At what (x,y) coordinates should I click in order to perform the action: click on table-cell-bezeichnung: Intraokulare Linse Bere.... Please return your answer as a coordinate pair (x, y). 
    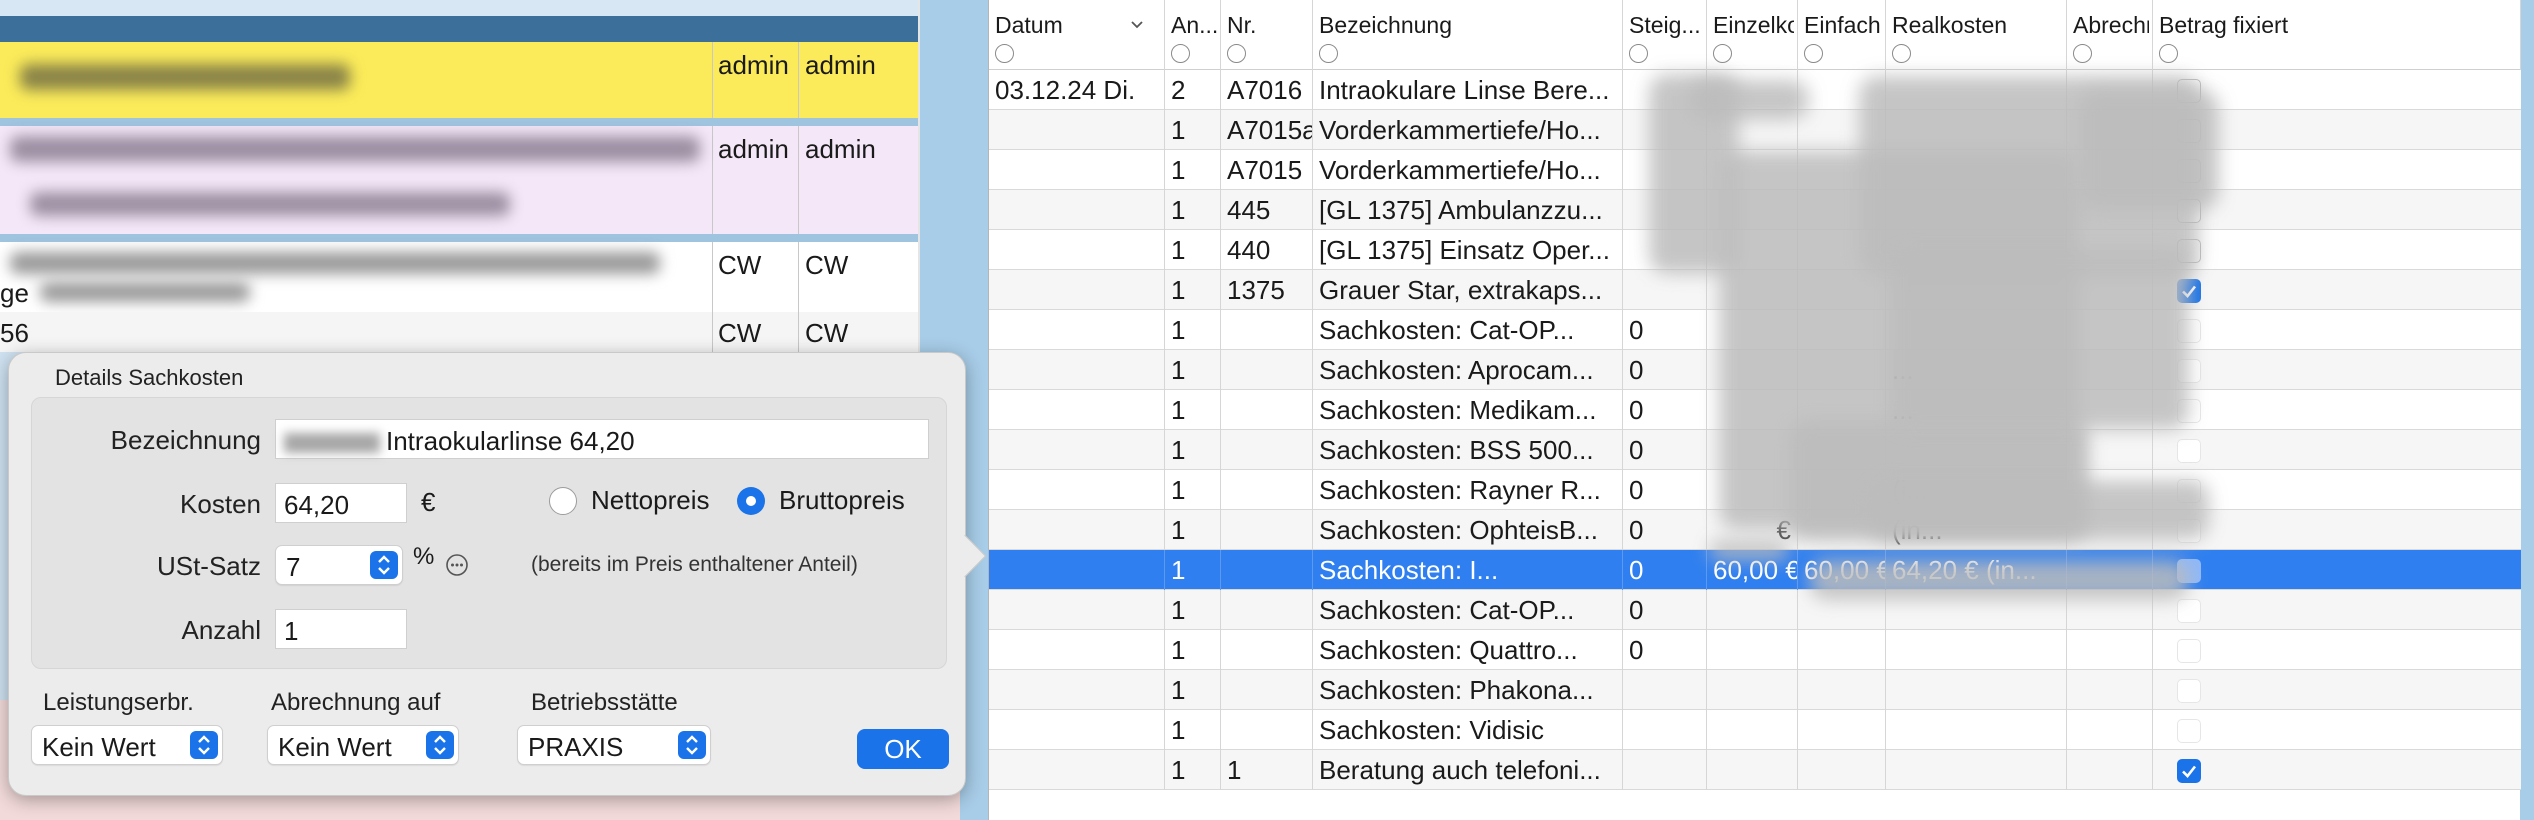
    Looking at the image, I should click on (1468, 90).